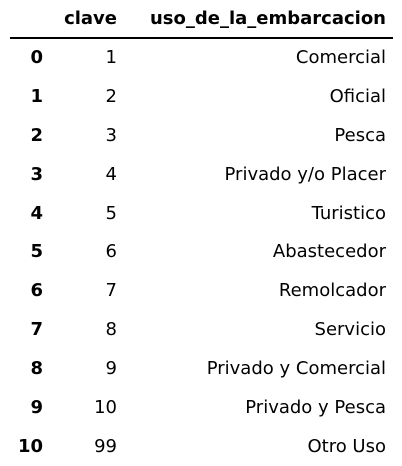 Image resolution: width=402 pixels, height=466 pixels. I want to click on cell-clave: 6, so click(111, 252).